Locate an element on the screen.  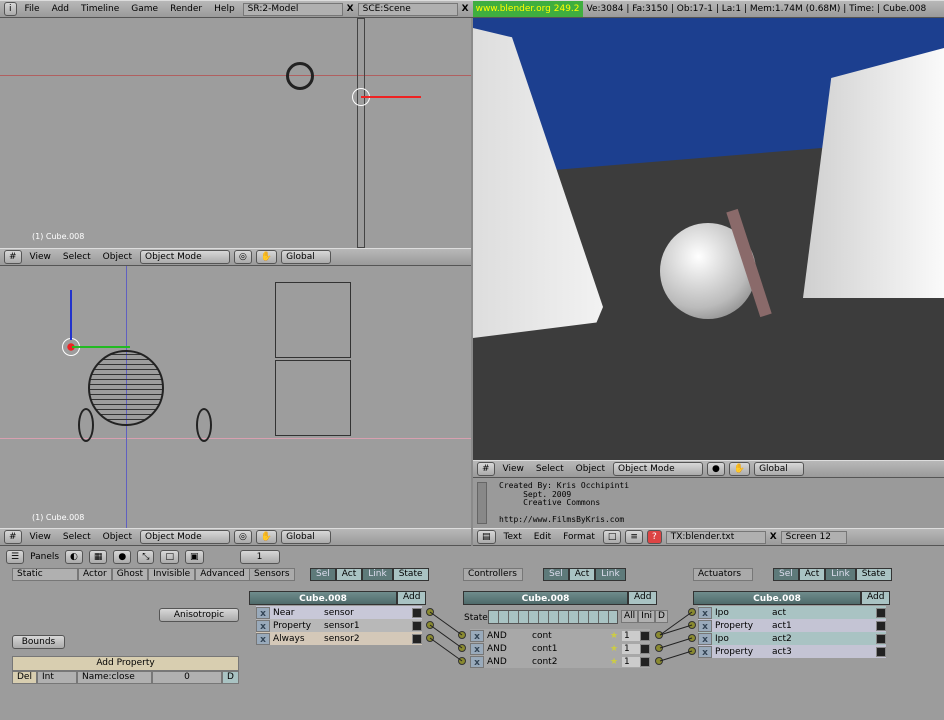
controller-name: cont is located at coordinates (571, 636).